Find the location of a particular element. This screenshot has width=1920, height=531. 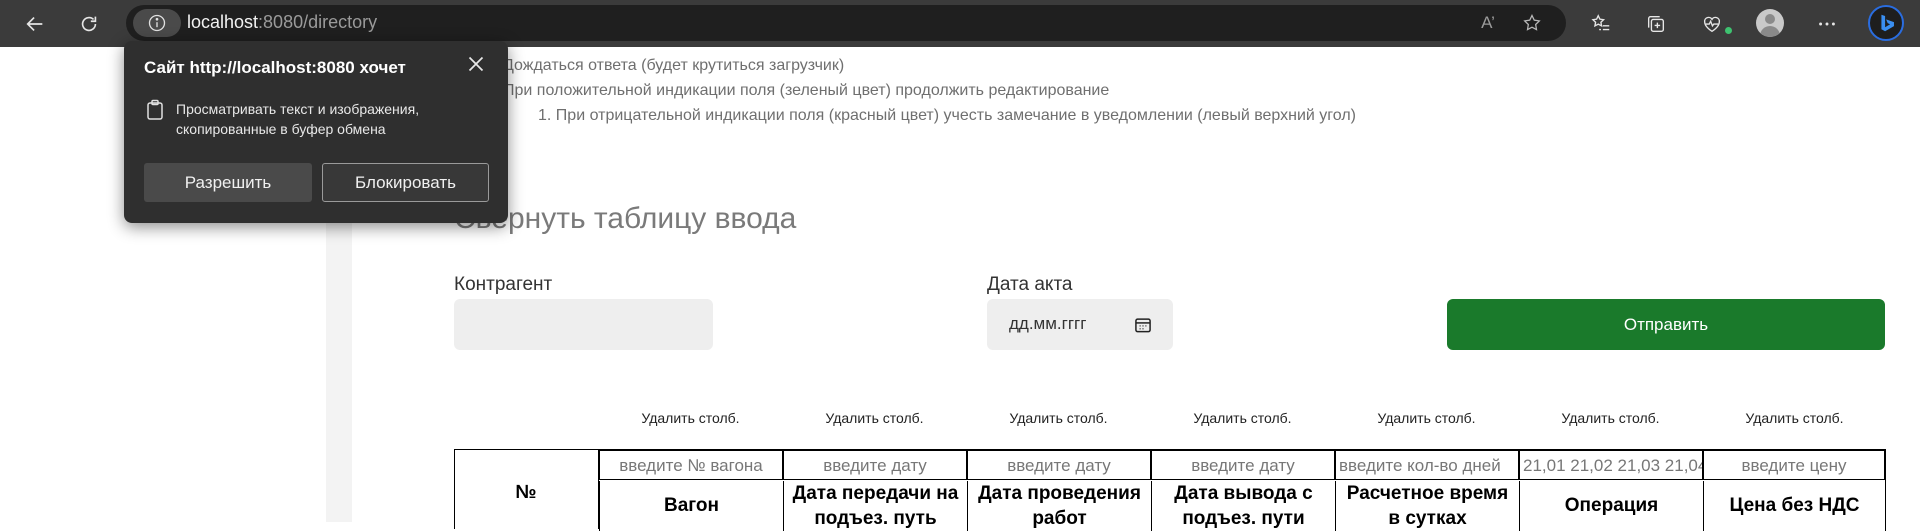

header-days: Расчетное время в сутках is located at coordinates (1427, 506).